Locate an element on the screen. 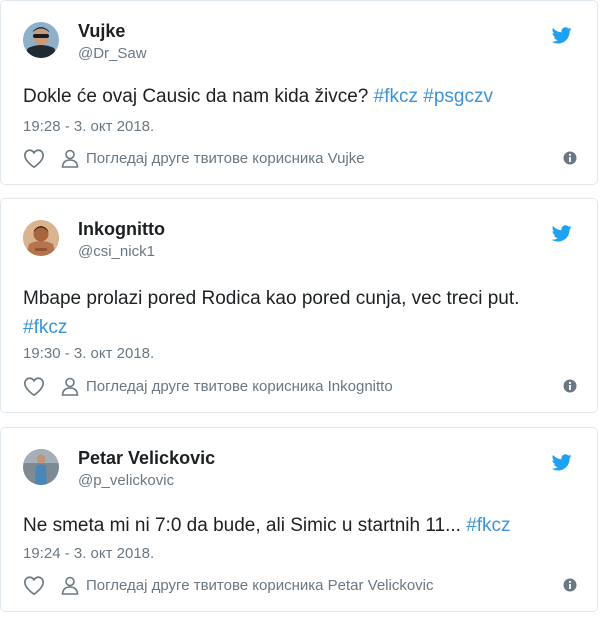 This screenshot has height=618, width=600. display-name: Petar Velickovic is located at coordinates (146, 458).